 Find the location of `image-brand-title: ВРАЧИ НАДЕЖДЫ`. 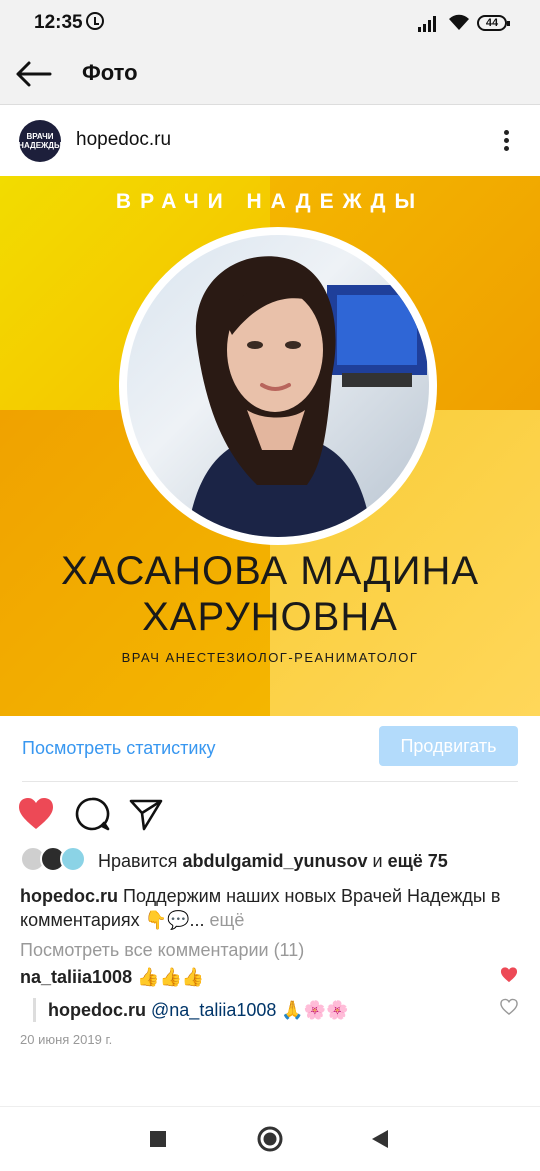

image-brand-title: ВРАЧИ НАДЕЖДЫ is located at coordinates (270, 201).